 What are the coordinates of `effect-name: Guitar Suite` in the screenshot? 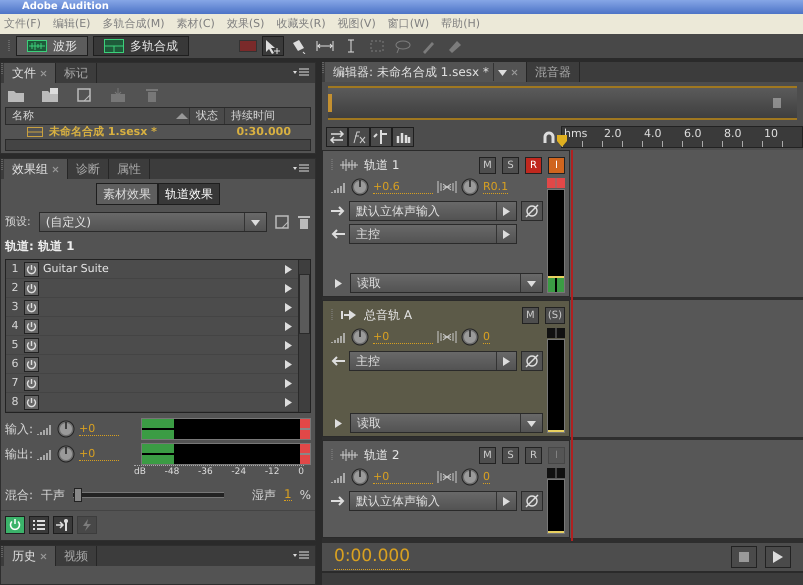 It's located at (162, 269).